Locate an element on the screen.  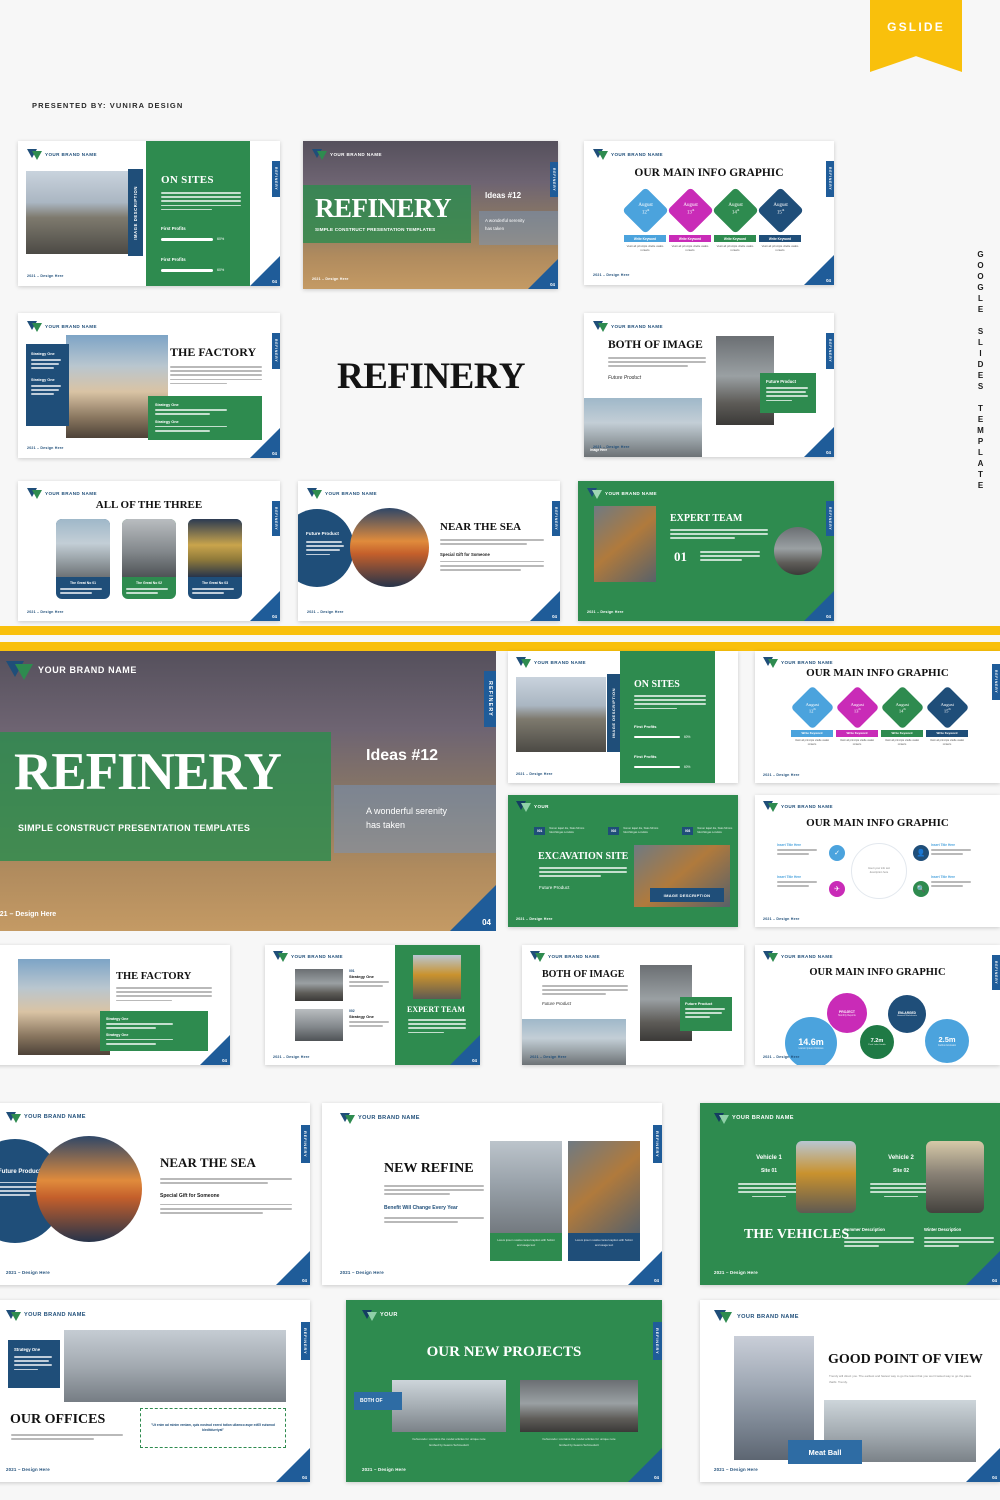
card-label: The Great No 02 is located at coordinates (148, 583).